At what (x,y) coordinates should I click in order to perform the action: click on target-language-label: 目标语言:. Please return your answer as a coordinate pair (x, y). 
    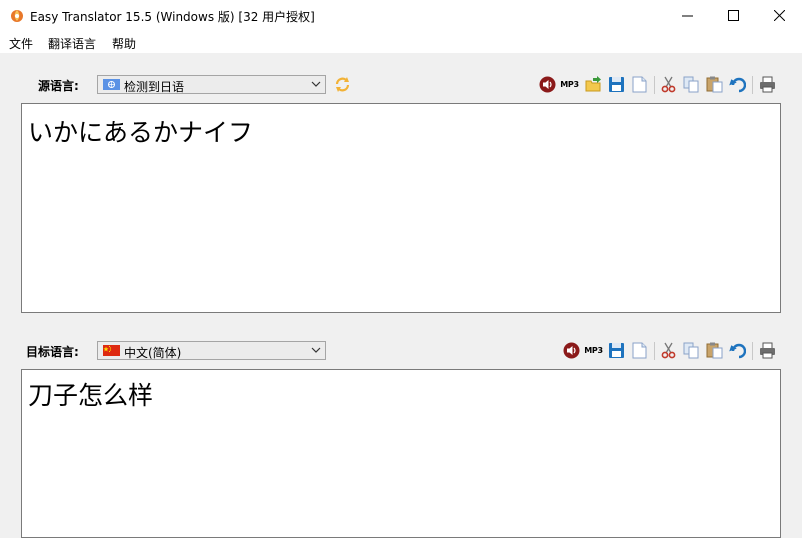
    Looking at the image, I should click on (52, 352).